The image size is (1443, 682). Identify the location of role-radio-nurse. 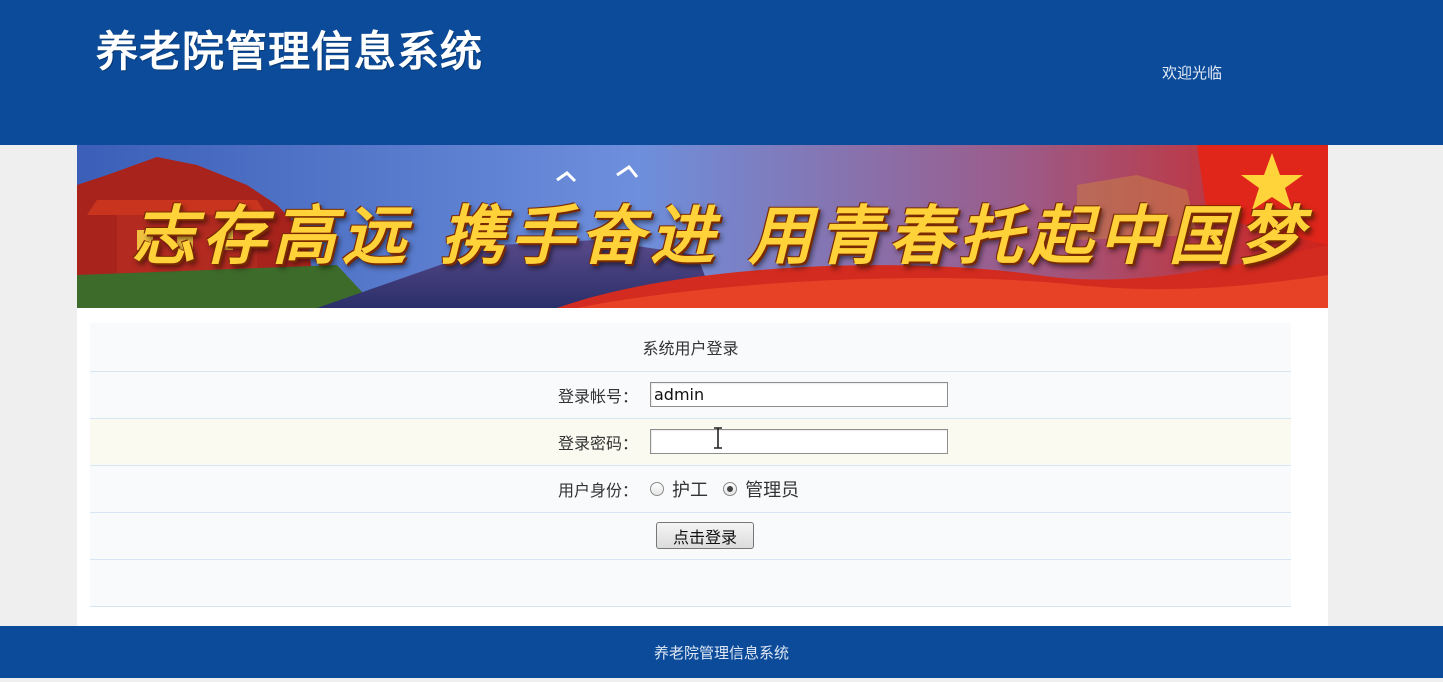
(657, 488).